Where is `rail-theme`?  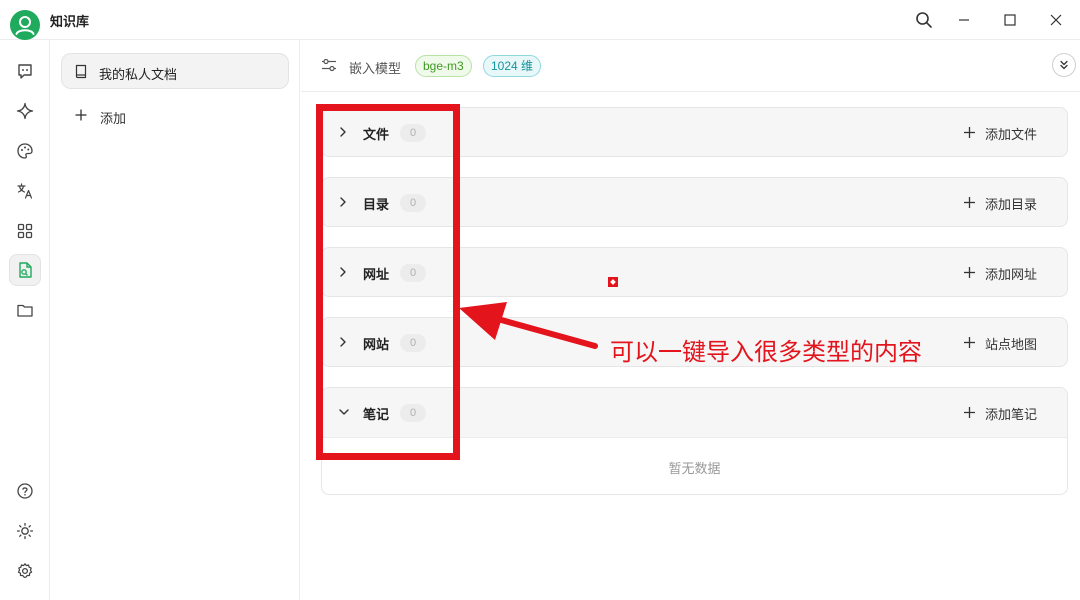
rail-theme is located at coordinates (25, 531).